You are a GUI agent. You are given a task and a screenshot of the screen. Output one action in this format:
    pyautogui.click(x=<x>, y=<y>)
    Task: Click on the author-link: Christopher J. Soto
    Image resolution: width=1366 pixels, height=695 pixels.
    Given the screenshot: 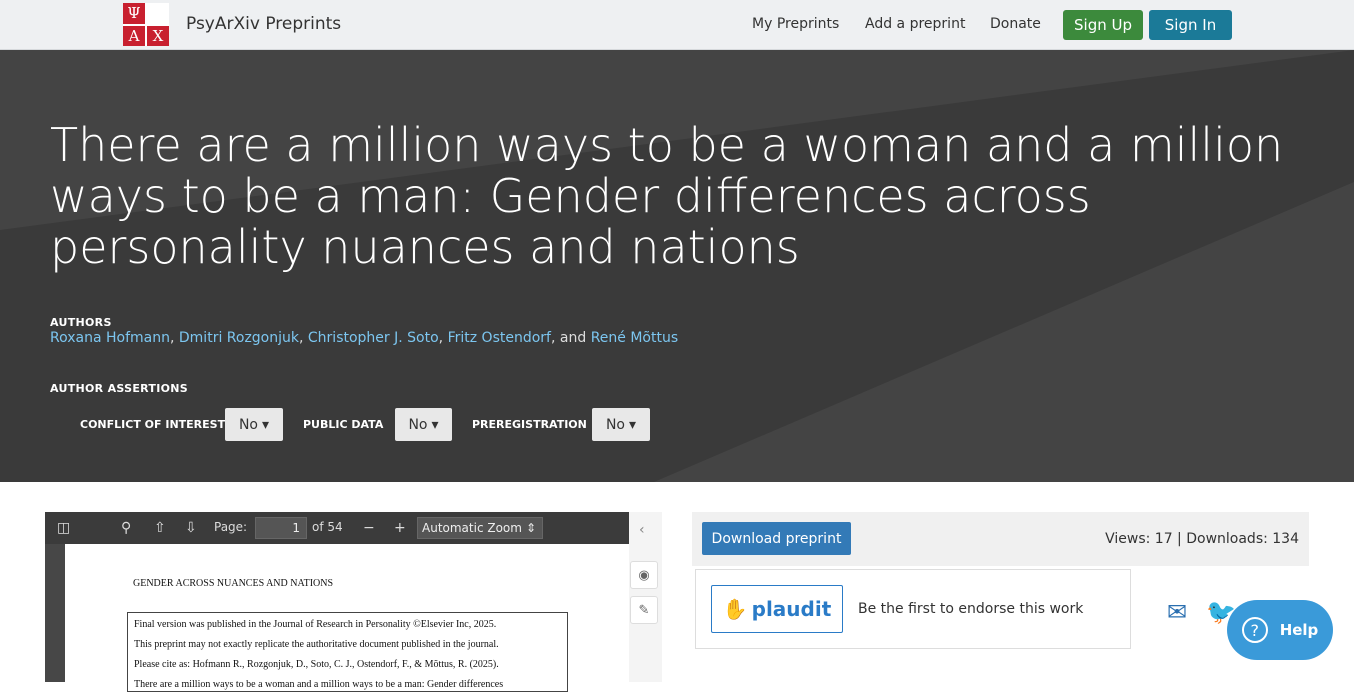 What is the action you would take?
    pyautogui.click(x=373, y=338)
    